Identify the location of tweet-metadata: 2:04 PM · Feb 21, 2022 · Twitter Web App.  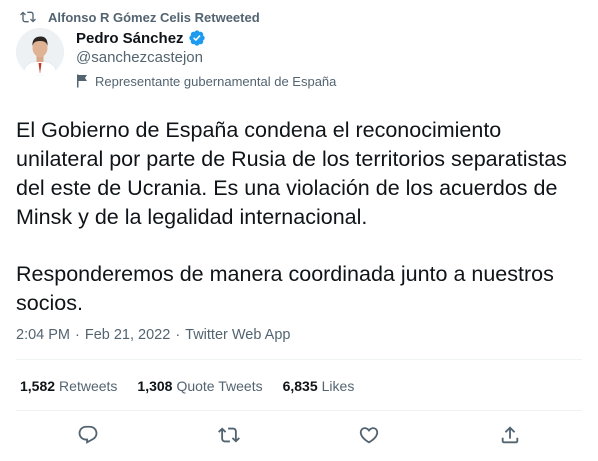
(153, 335).